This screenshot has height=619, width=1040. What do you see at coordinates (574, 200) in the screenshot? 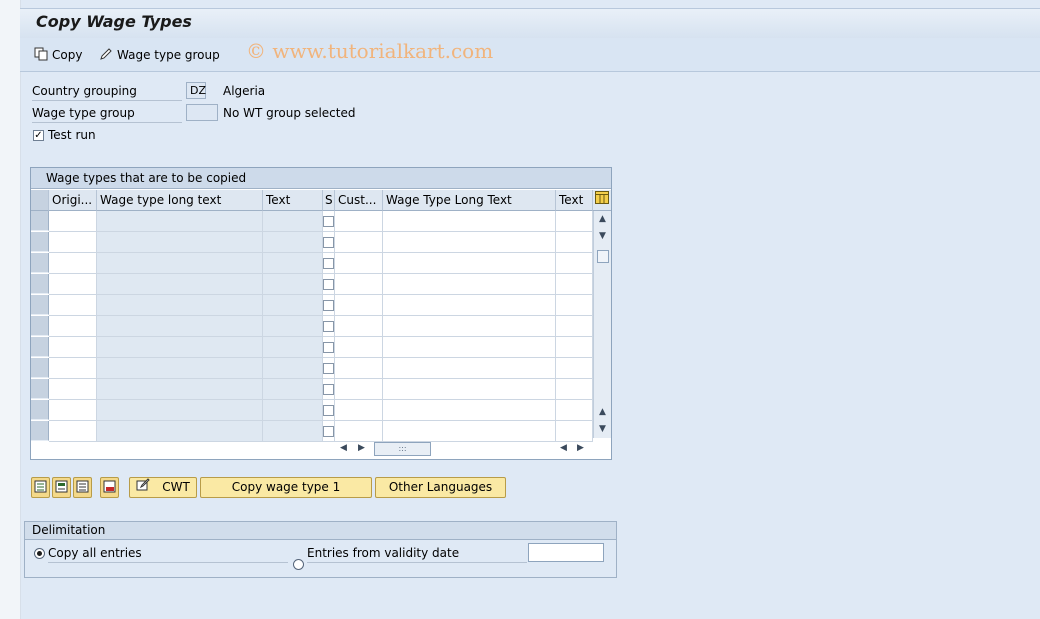
I see `column-header-customer-text: Text` at bounding box center [574, 200].